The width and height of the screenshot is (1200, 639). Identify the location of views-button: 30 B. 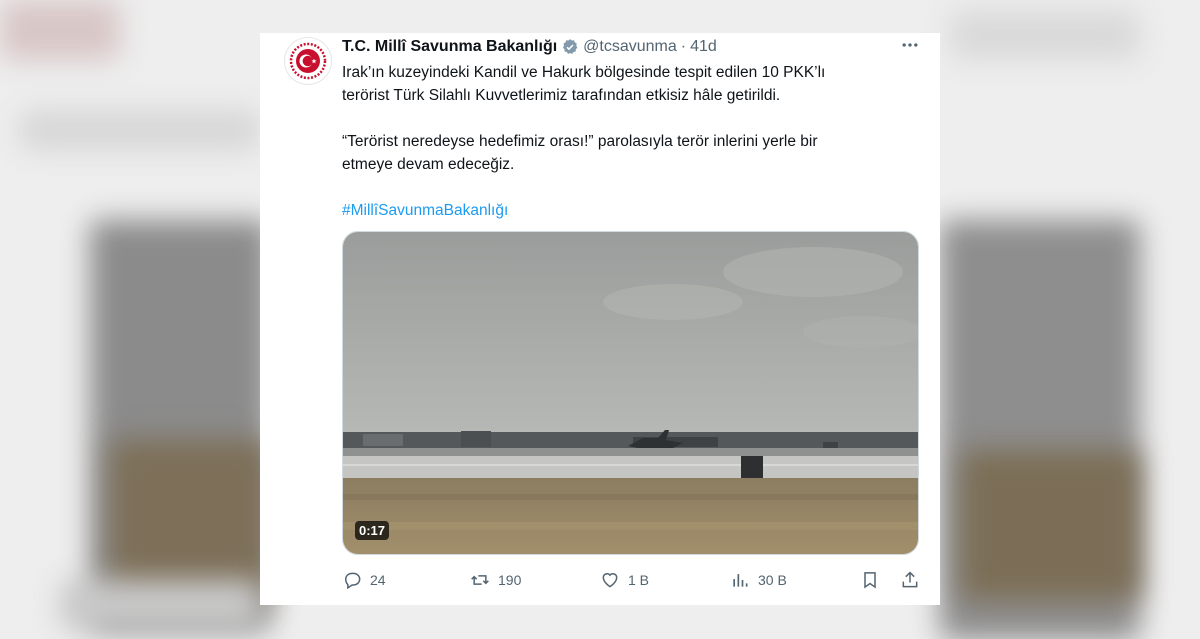
(758, 580).